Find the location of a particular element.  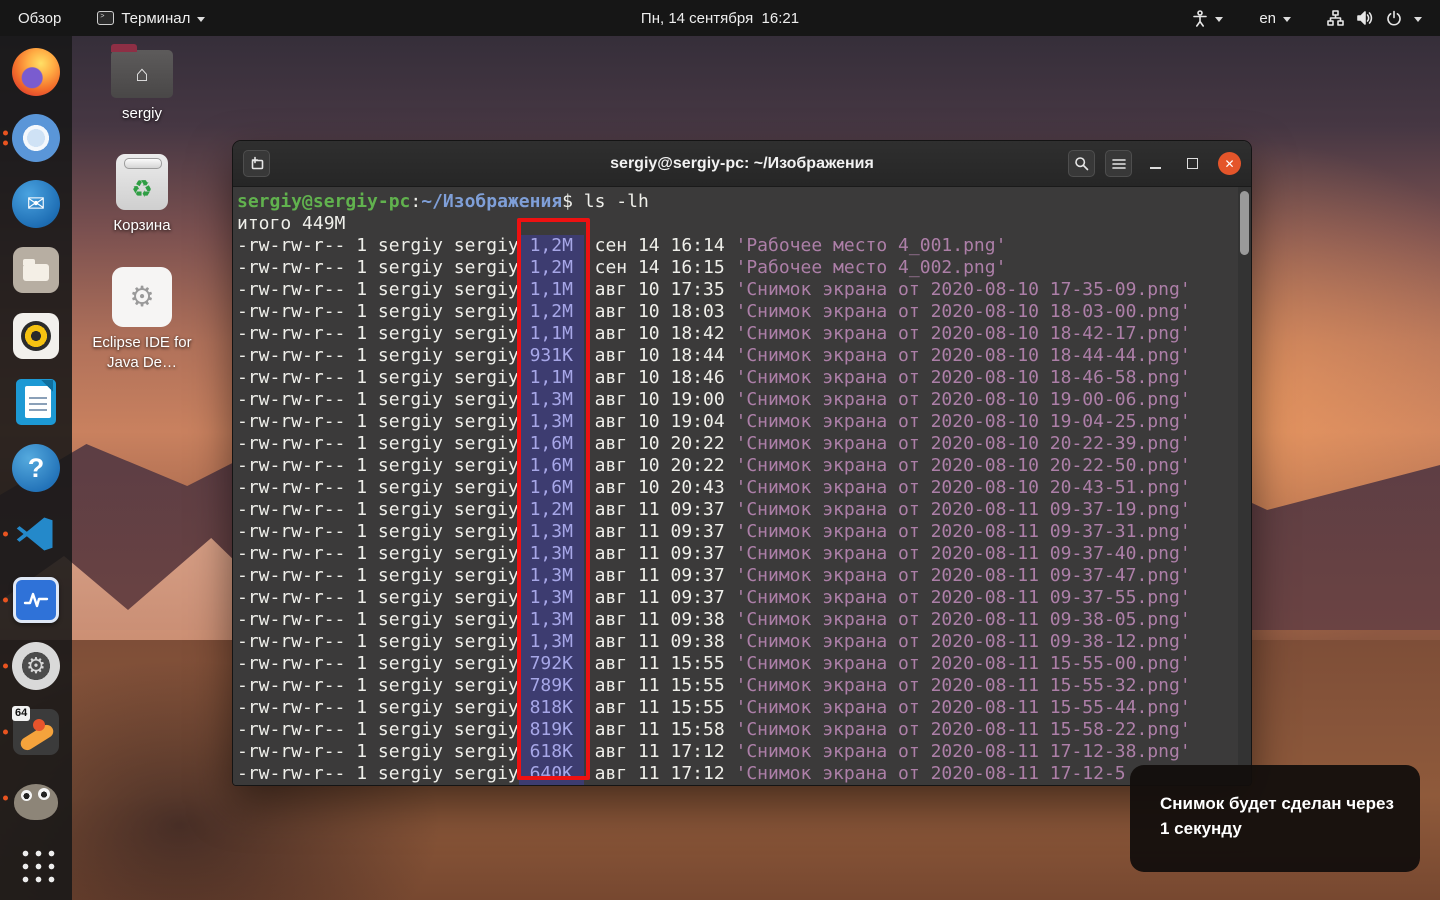

prompt-command: $ ls -lh is located at coordinates (605, 201).